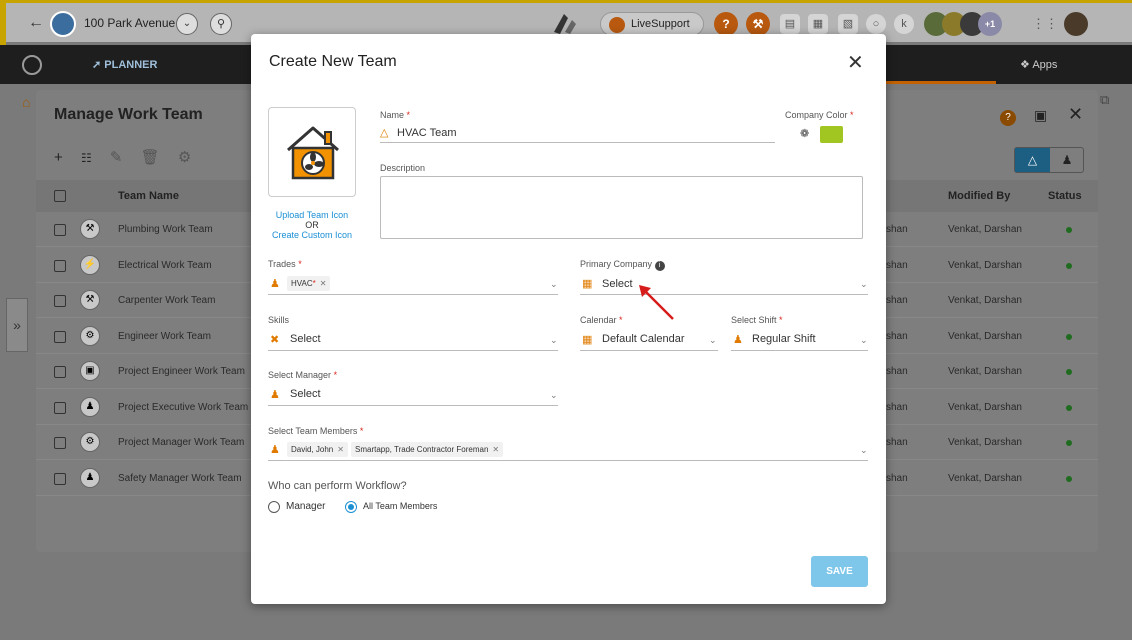 The image size is (1132, 640). Describe the element at coordinates (58, 157) in the screenshot. I see `add-icon: +` at that location.